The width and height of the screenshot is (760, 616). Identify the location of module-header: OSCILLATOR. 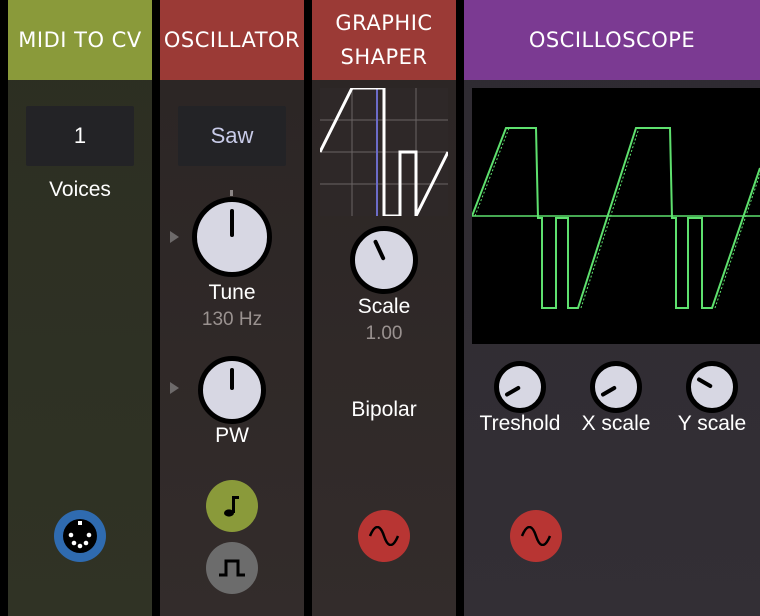
(232, 40).